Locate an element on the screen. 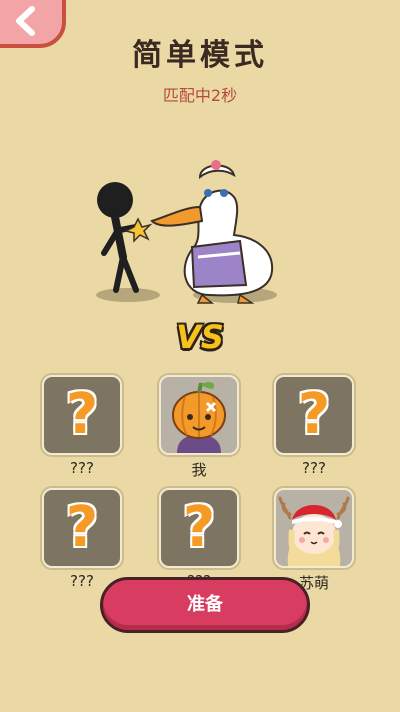 The height and width of the screenshot is (712, 400). matching-timer: 匹配中2秒 is located at coordinates (200, 95).